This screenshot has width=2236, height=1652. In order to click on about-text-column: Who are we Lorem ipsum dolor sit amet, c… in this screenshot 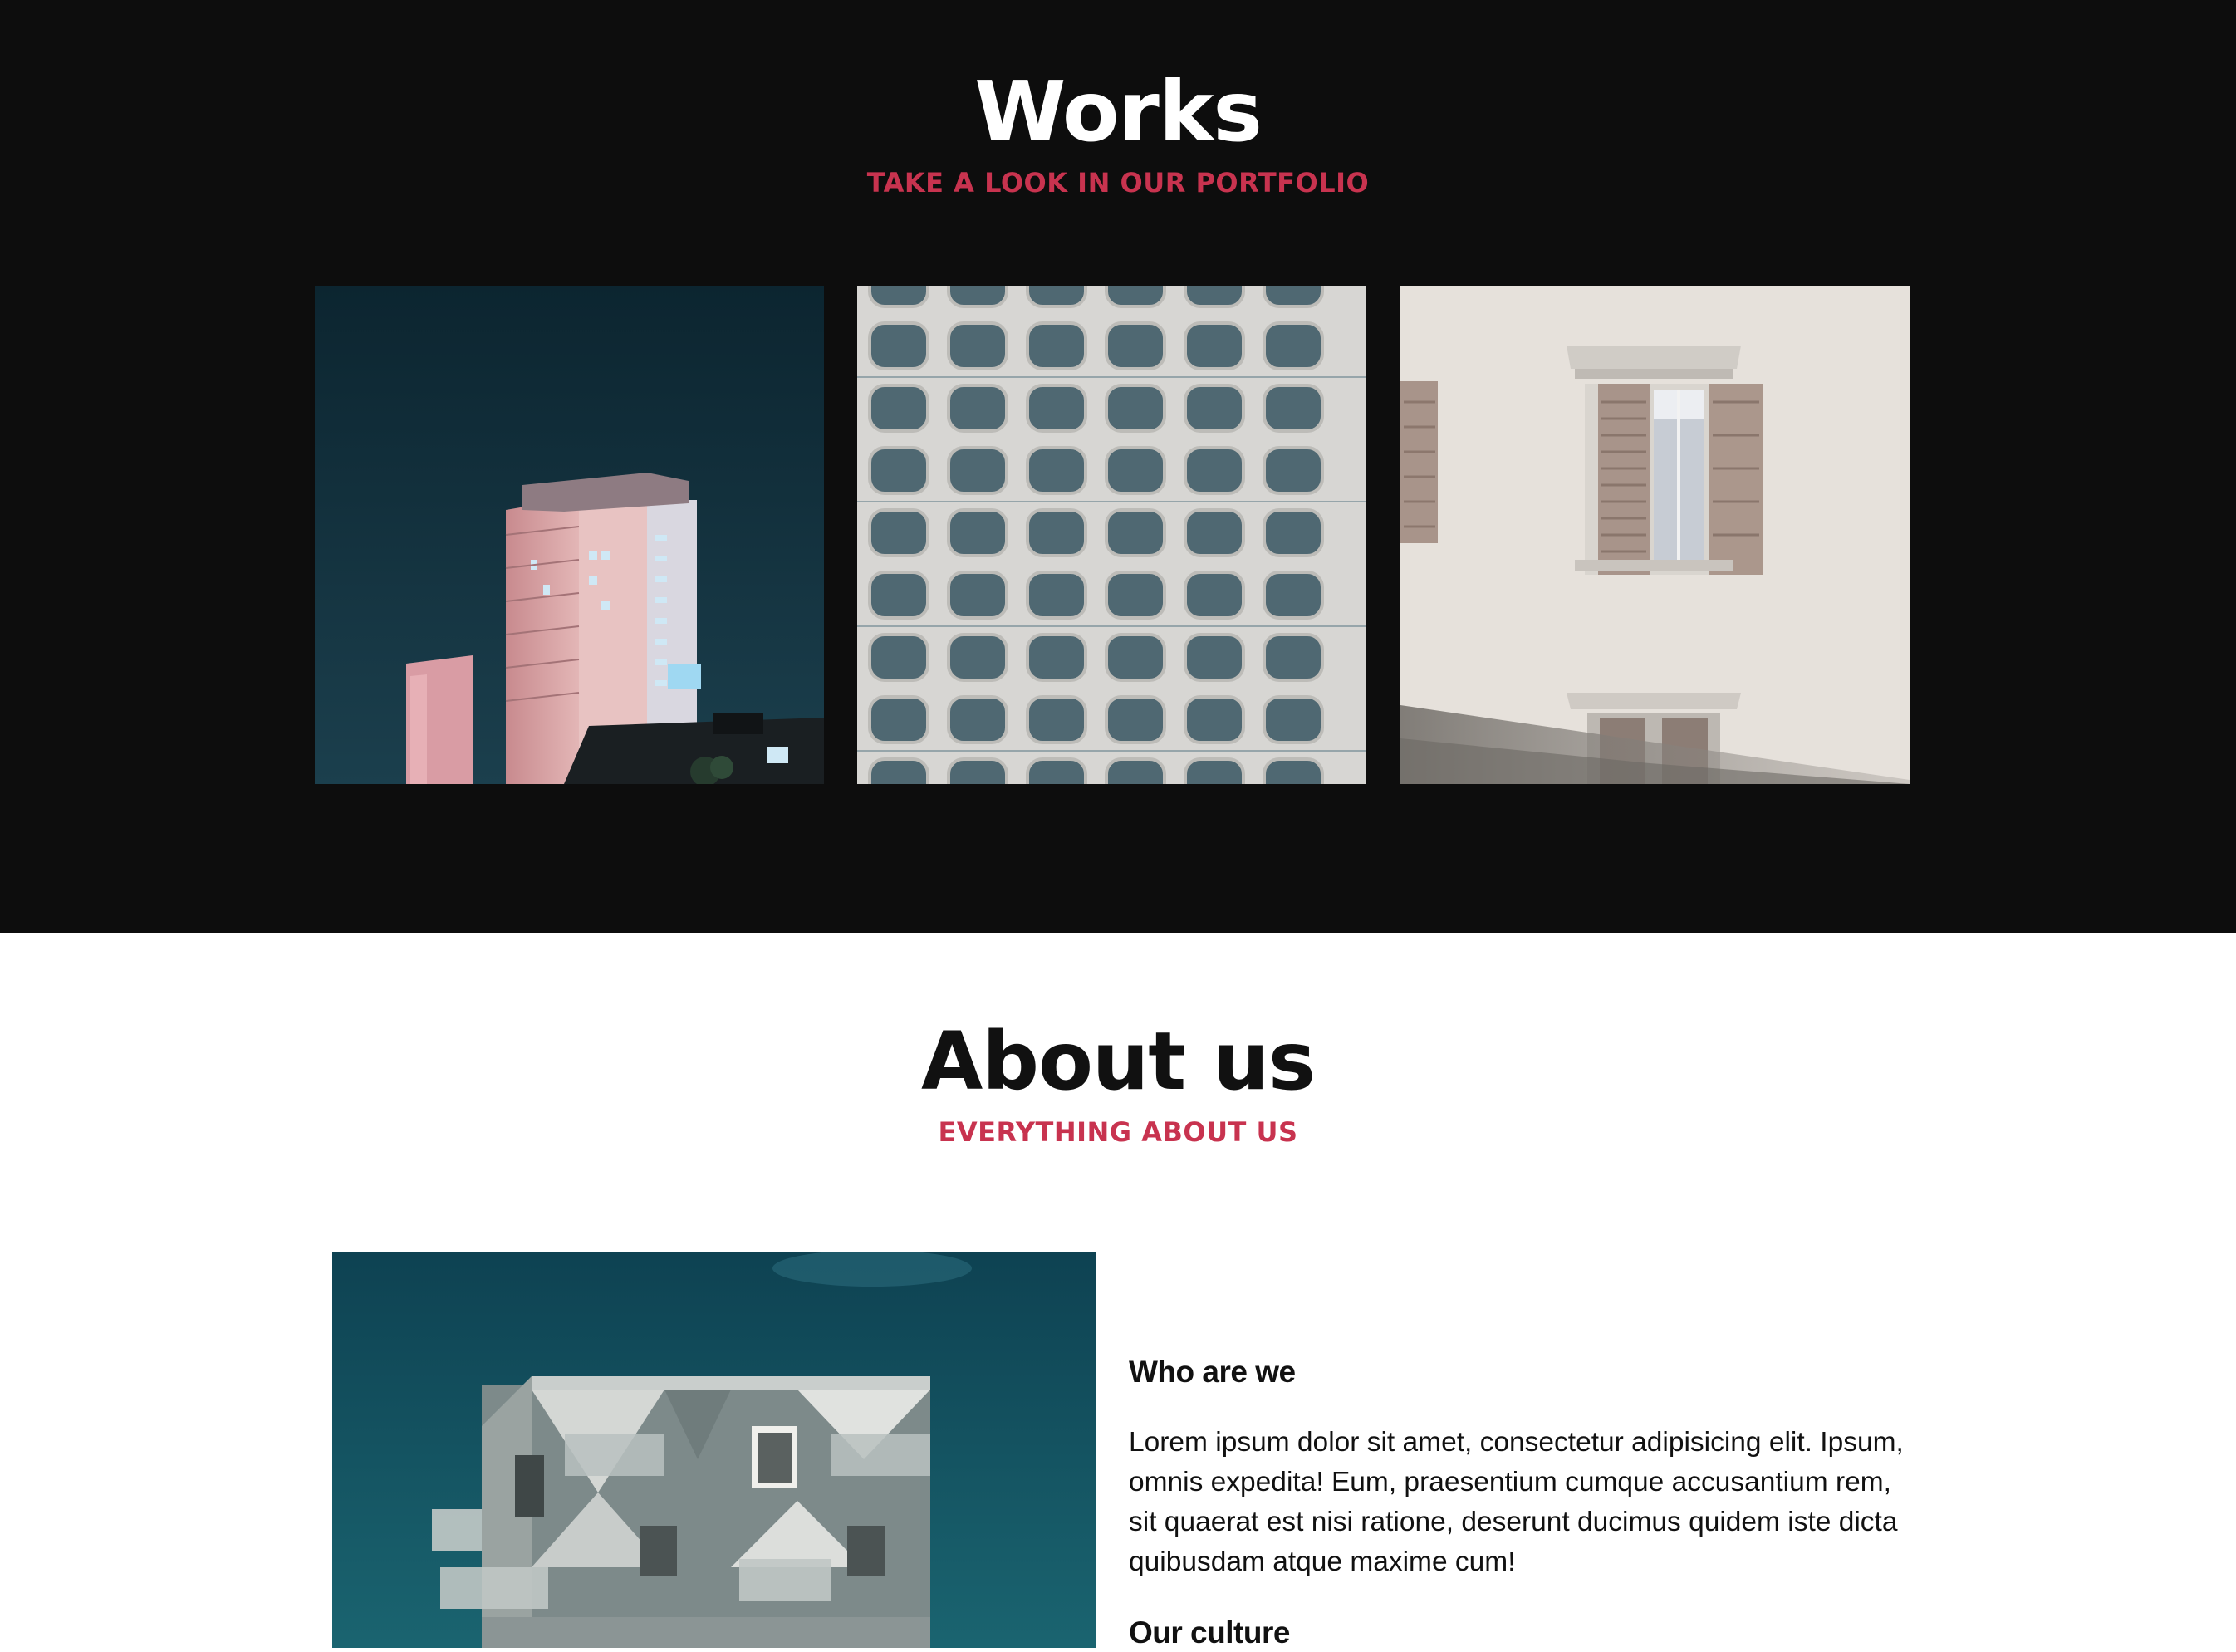, I will do `click(1519, 1502)`.